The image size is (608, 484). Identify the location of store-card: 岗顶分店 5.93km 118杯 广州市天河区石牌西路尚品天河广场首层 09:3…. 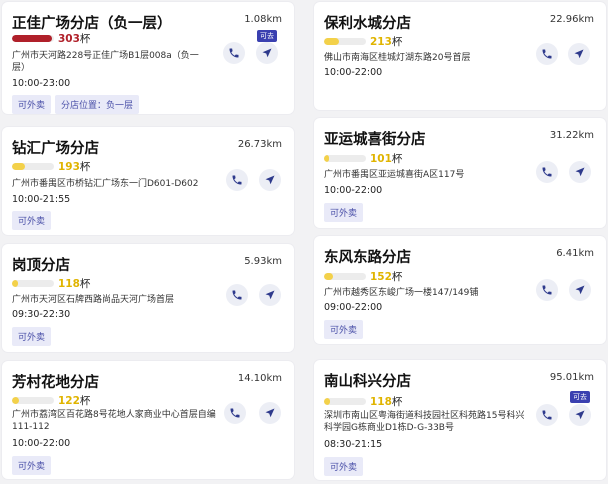
(148, 298).